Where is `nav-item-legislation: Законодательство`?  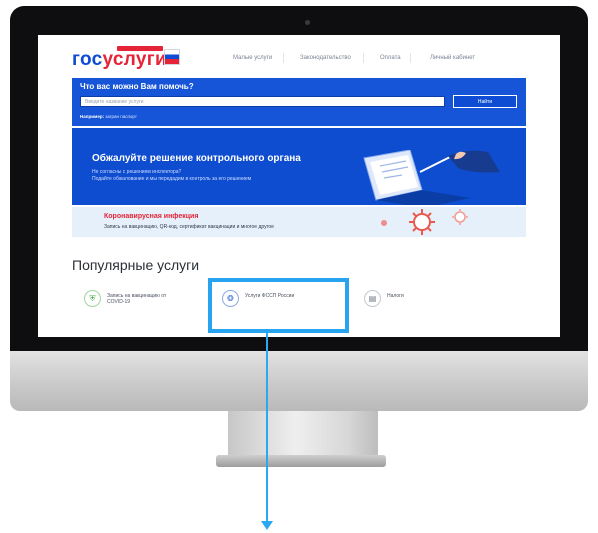
nav-item-legislation: Законодательство is located at coordinates (325, 58).